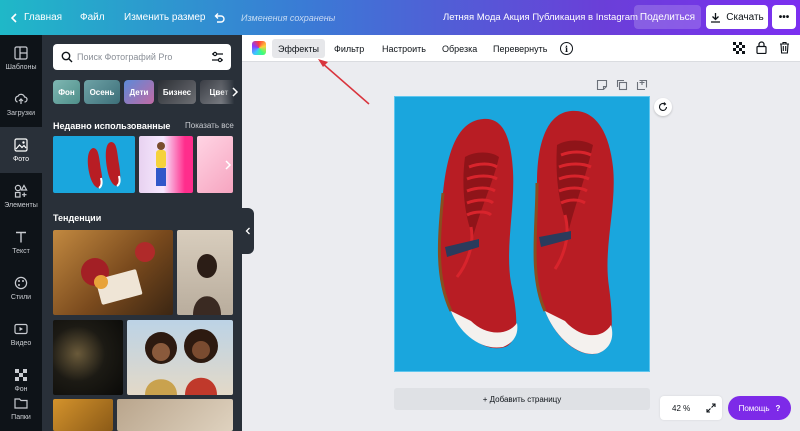  What do you see at coordinates (118, 273) in the screenshot?
I see `desk-thumbnail` at bounding box center [118, 273].